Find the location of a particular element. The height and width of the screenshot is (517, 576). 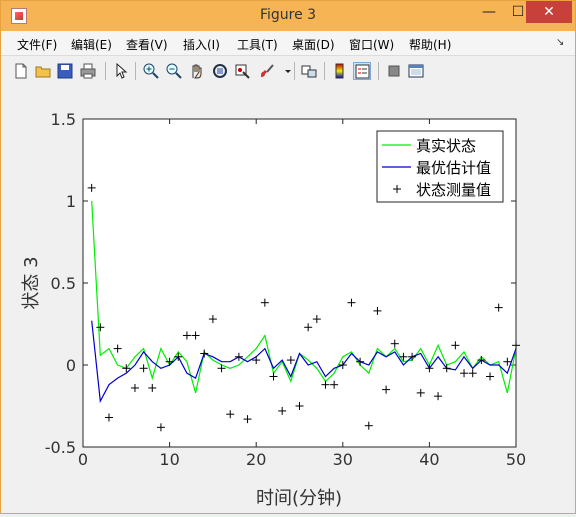

y-tick-label: 0 is located at coordinates (71, 365).